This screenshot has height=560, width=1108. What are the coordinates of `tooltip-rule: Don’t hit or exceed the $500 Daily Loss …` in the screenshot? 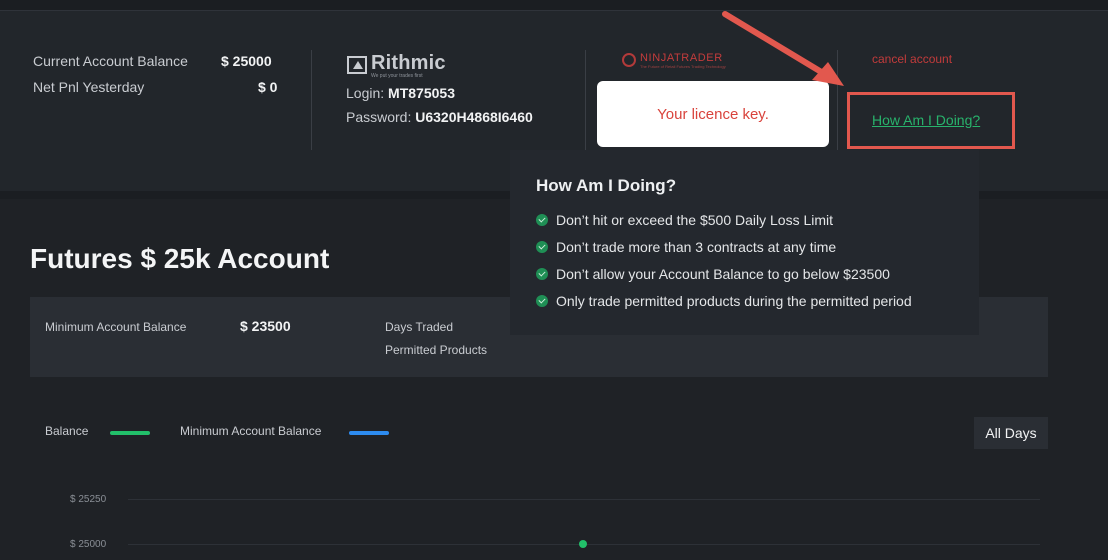 It's located at (684, 220).